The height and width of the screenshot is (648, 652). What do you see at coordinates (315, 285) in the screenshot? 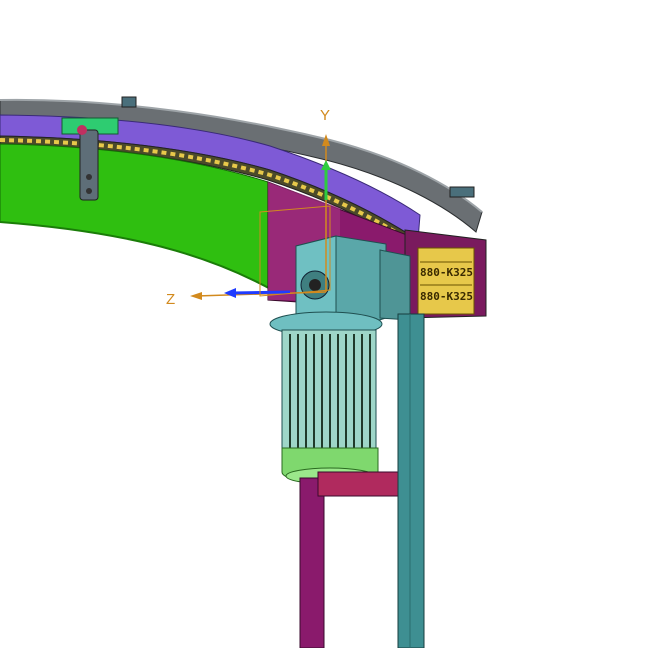
I see `gearbox-shaft-center` at bounding box center [315, 285].